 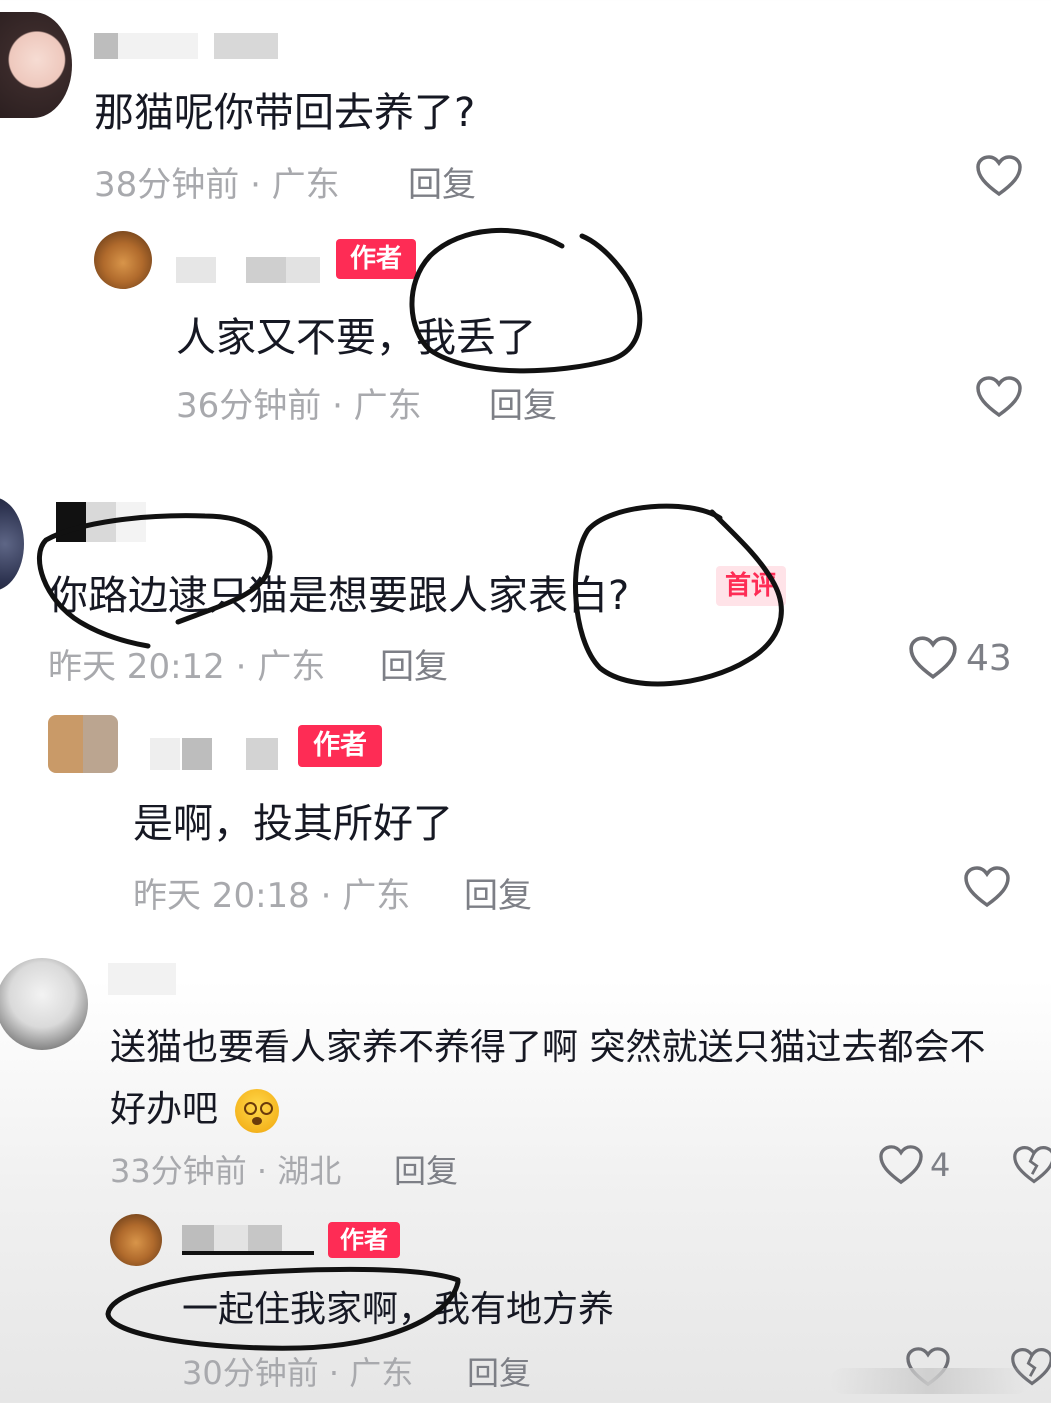 What do you see at coordinates (187, 667) in the screenshot?
I see `comment-time-location: 昨天 20:12 · 广东` at bounding box center [187, 667].